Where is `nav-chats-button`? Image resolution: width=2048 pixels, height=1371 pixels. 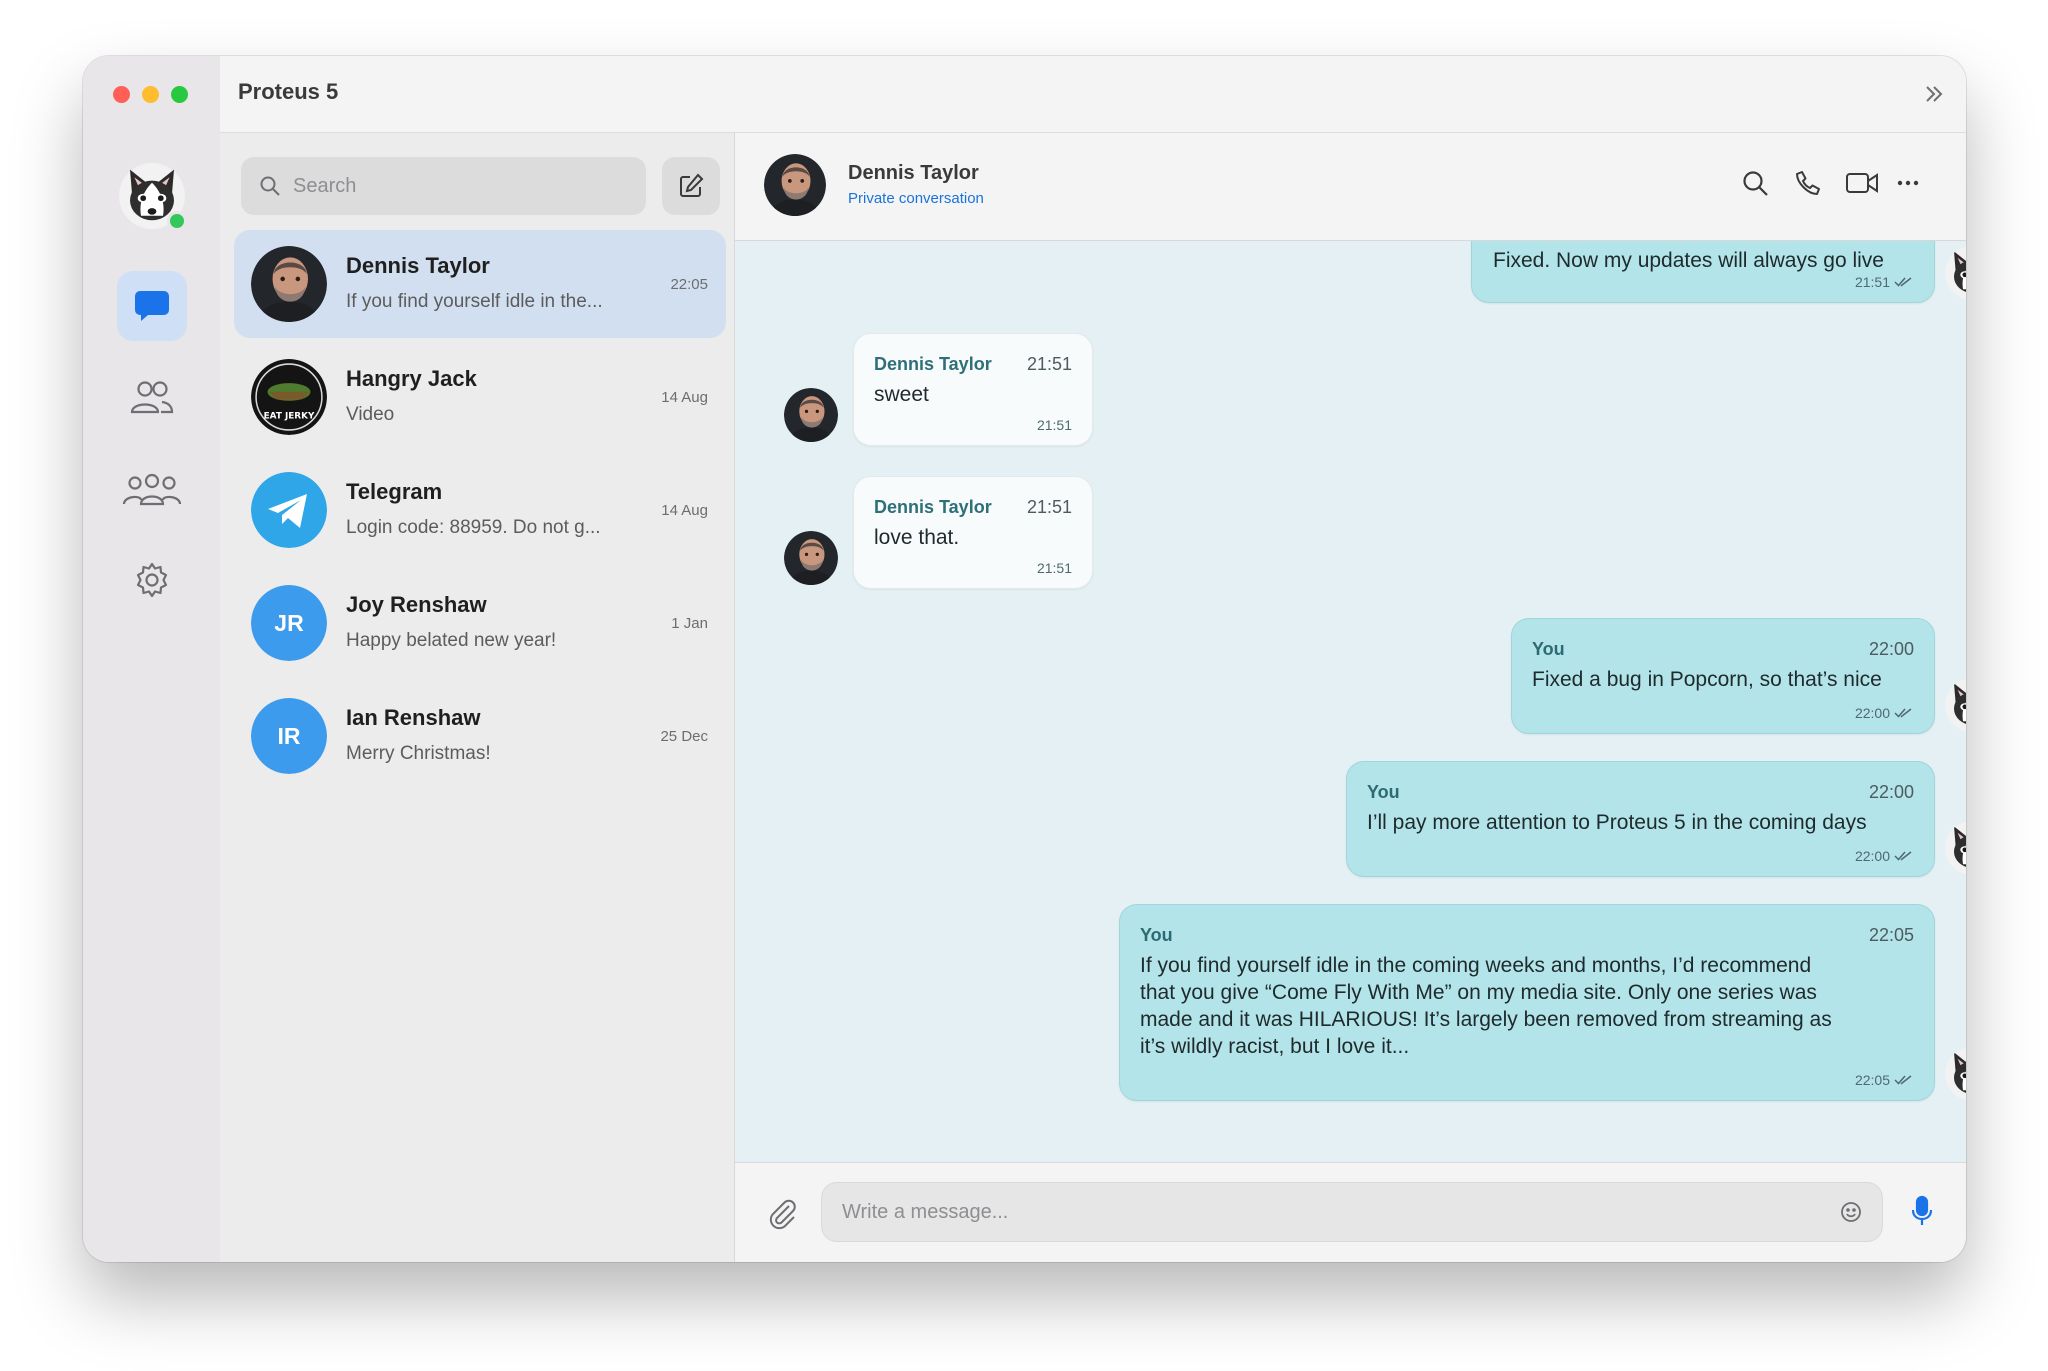
nav-chats-button is located at coordinates (152, 306).